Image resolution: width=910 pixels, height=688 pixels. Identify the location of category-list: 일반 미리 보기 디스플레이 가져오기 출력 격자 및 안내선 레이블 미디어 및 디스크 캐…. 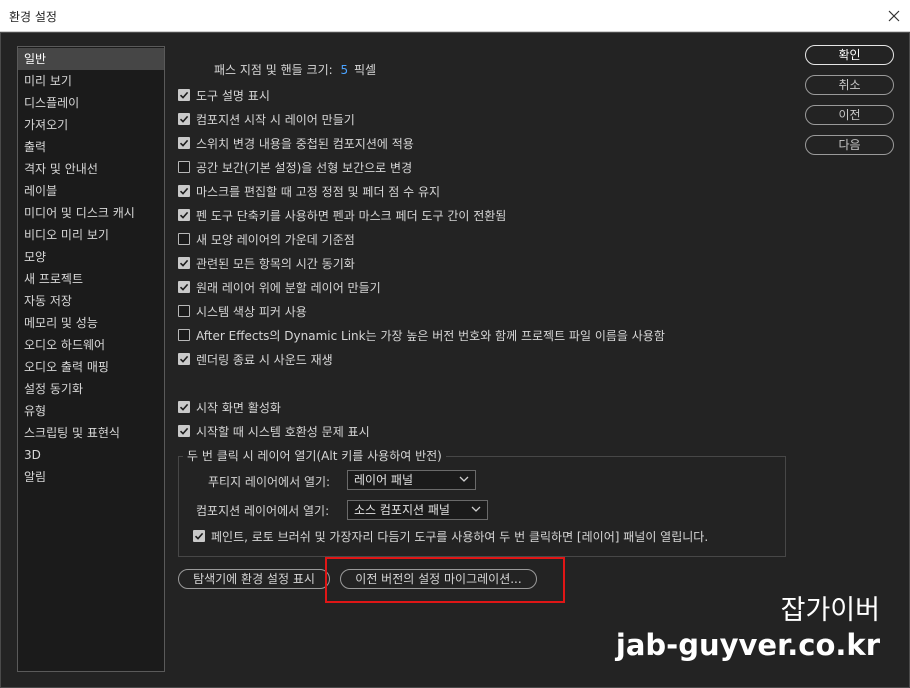
(91, 359).